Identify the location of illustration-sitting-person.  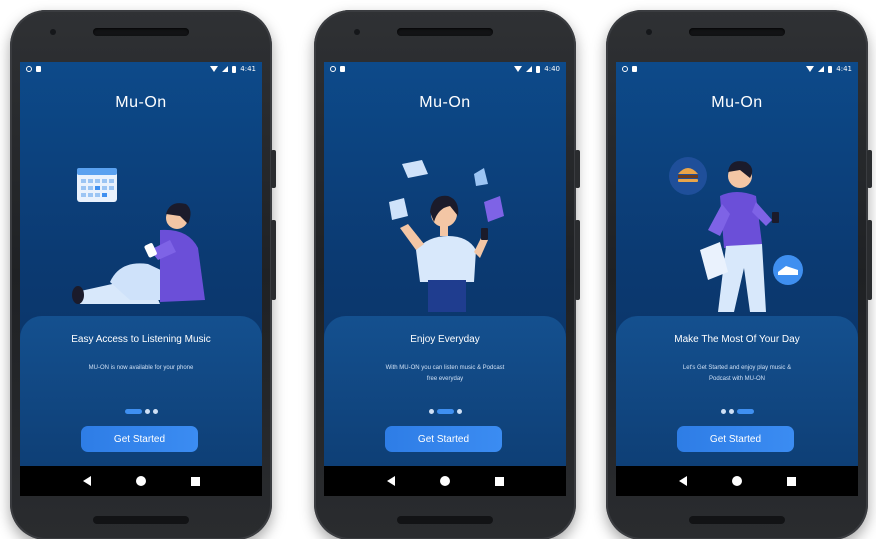
(138, 236).